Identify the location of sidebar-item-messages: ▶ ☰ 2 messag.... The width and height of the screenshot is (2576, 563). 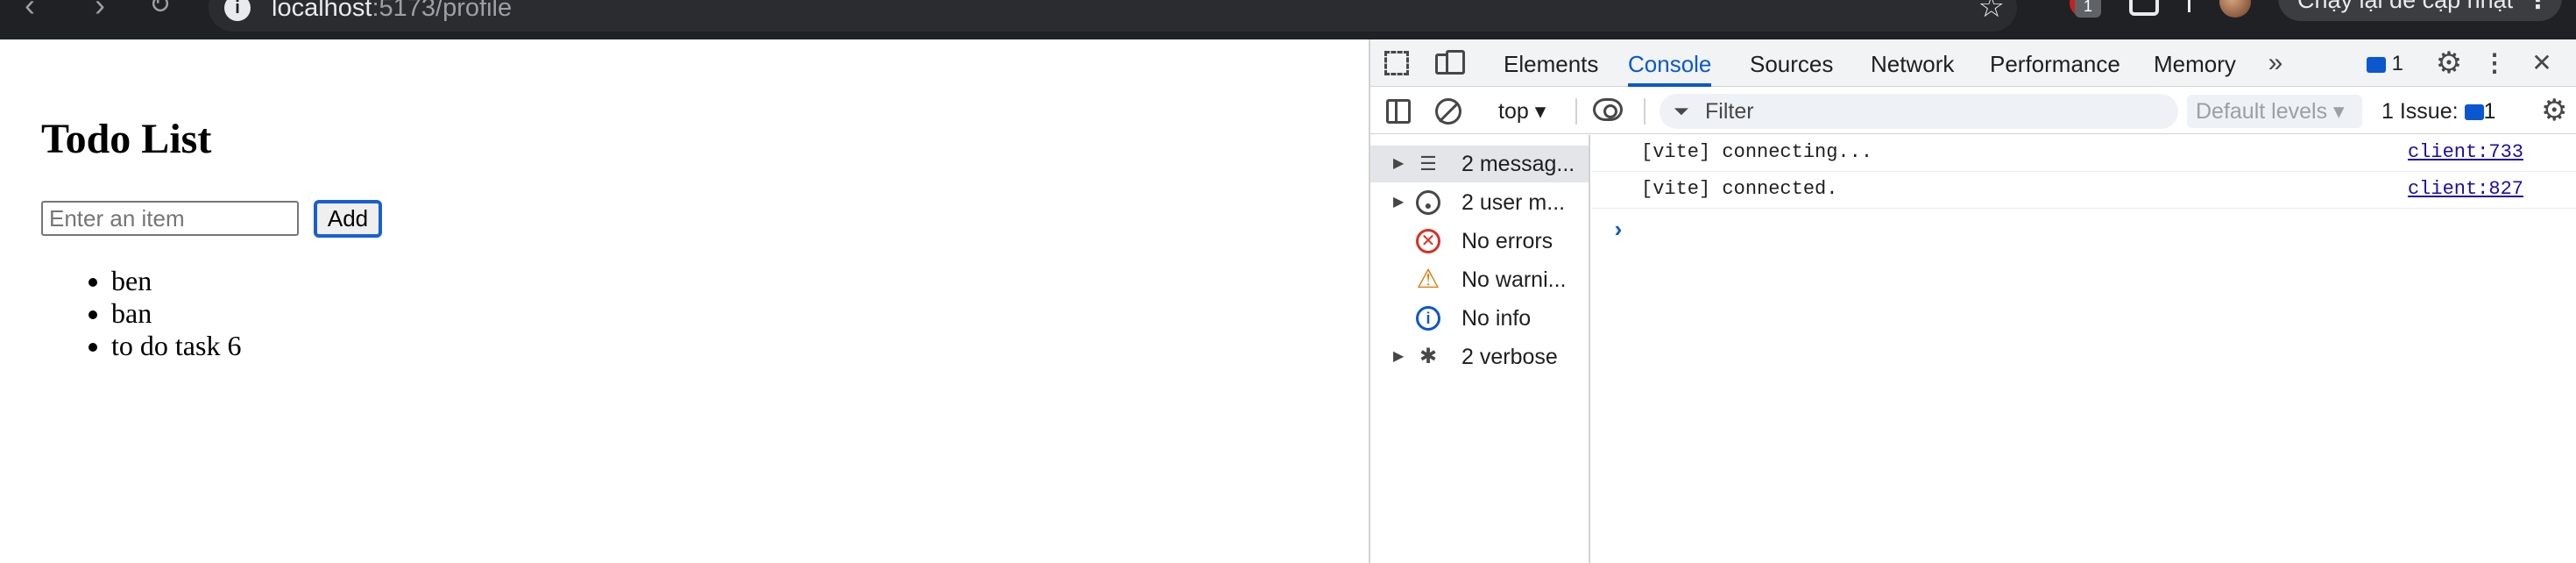
(1479, 164).